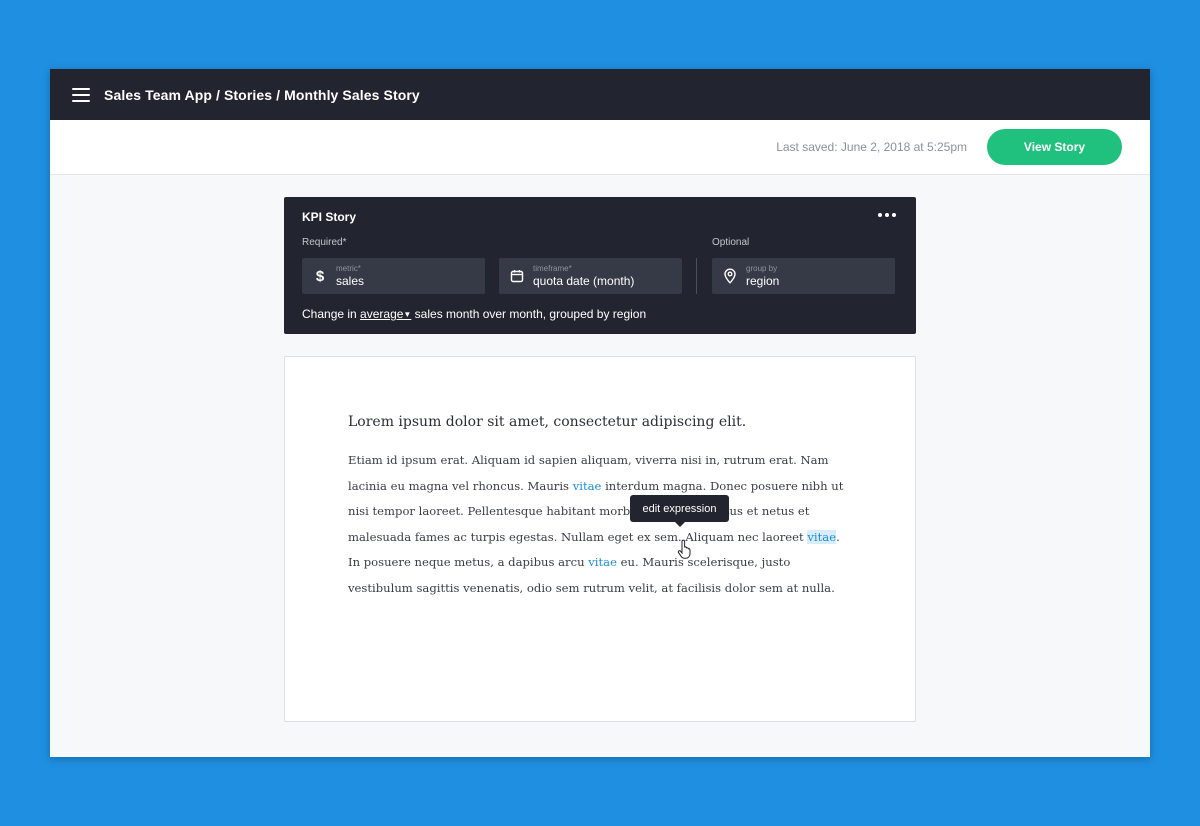  Describe the element at coordinates (517, 276) in the screenshot. I see `calendar-icon` at that location.